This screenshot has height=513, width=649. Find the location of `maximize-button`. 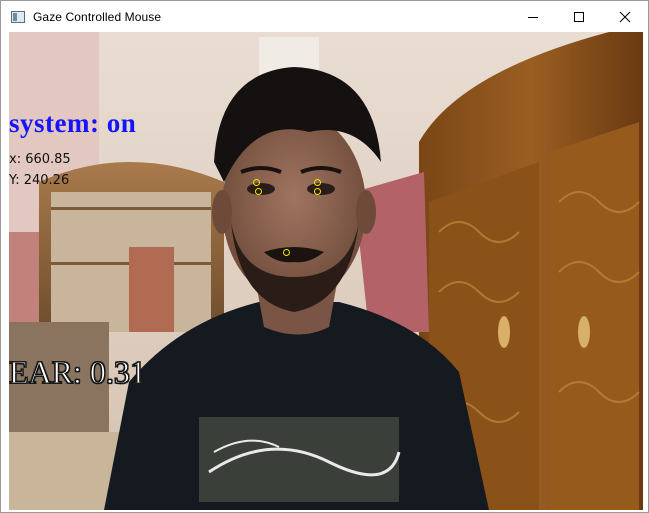

maximize-button is located at coordinates (579, 16).